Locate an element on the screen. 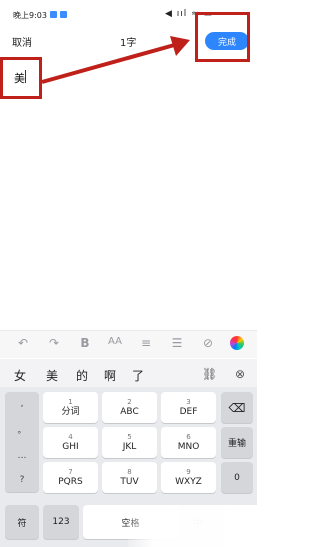  undo-icon: ↶ is located at coordinates (23, 343).